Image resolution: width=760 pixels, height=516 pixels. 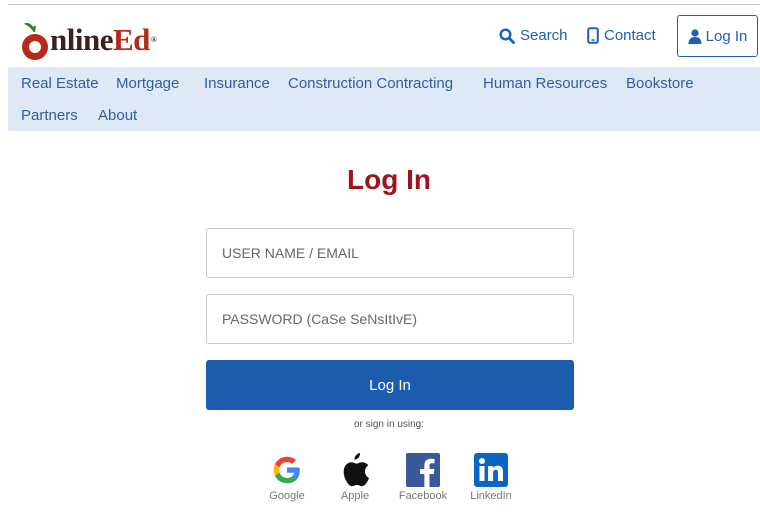 I want to click on user-icon, so click(x=695, y=36).